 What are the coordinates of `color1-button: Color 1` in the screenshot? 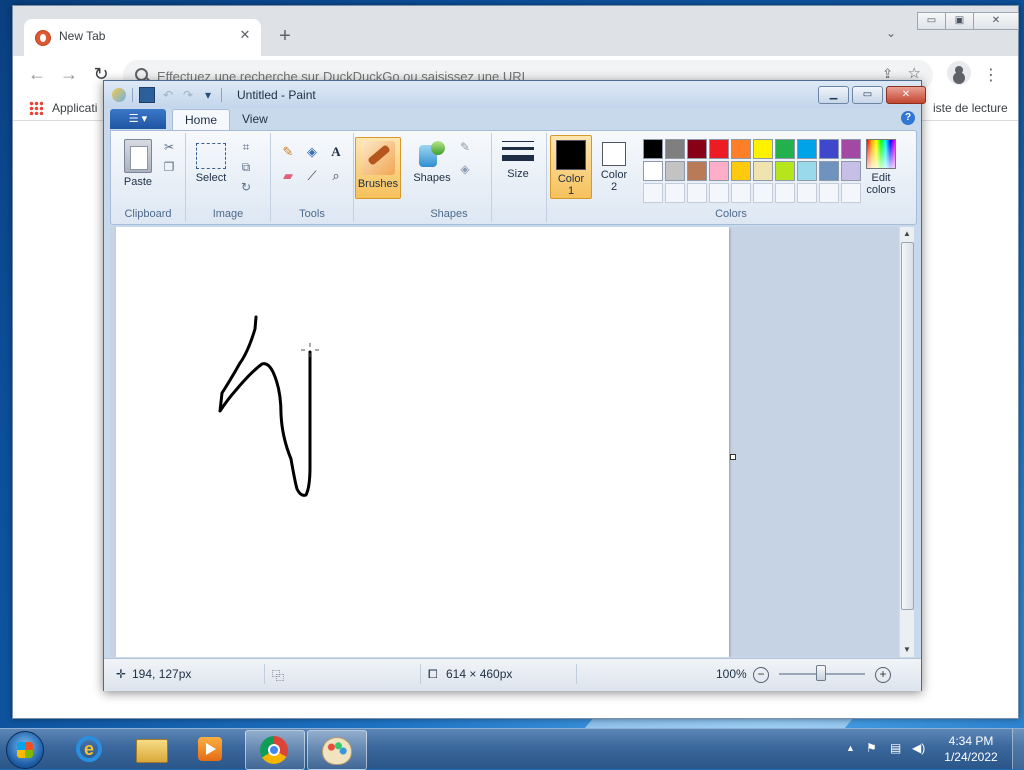 It's located at (571, 167).